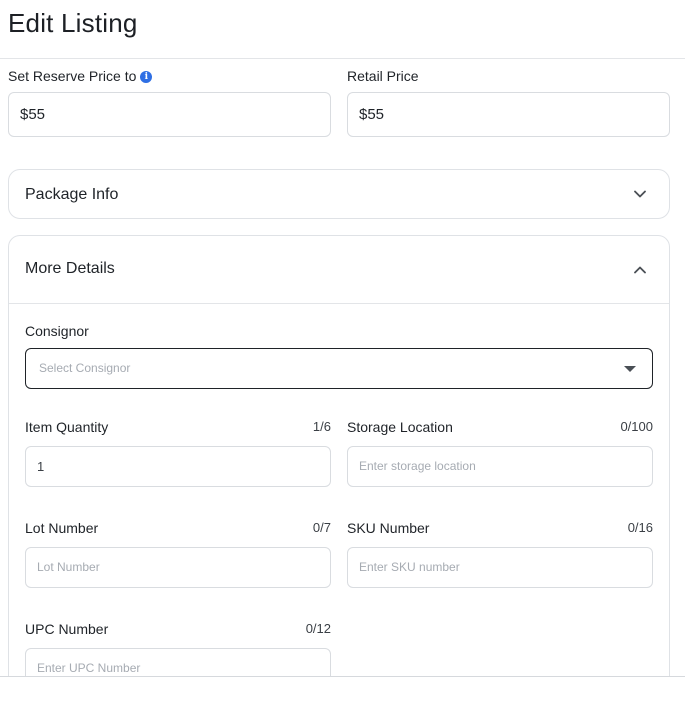  I want to click on reserve-price-input: $55, so click(169, 114).